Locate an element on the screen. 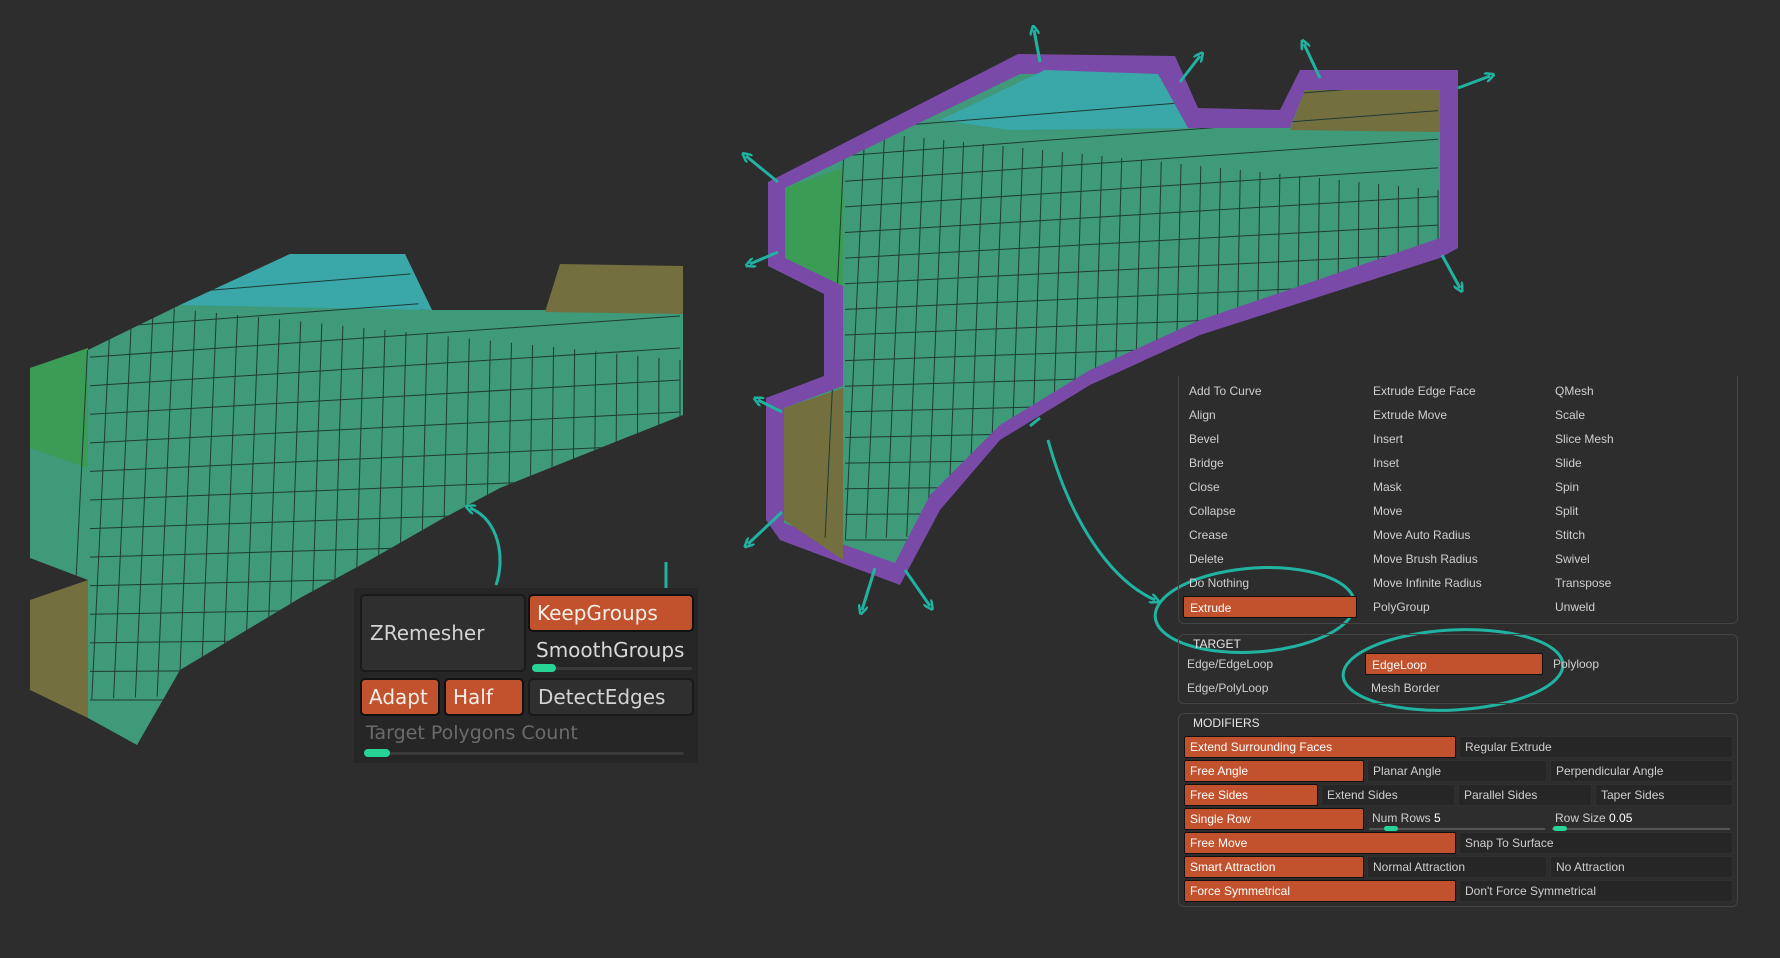 The height and width of the screenshot is (958, 1780). smart-attraction-button: Smart Attraction is located at coordinates (1274, 867).